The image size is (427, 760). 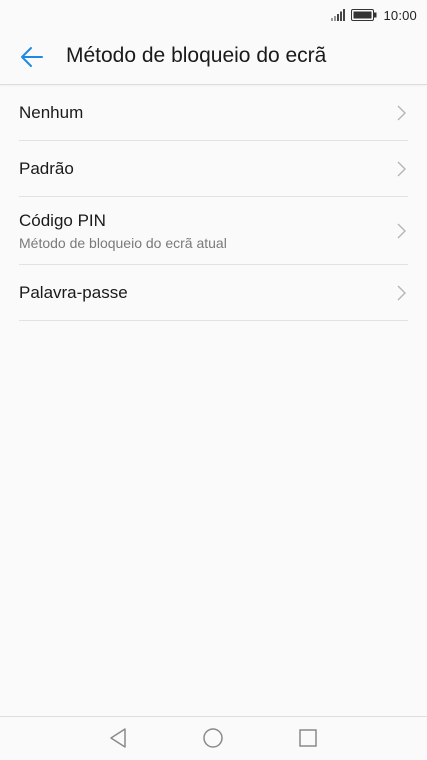 I want to click on back-button, so click(x=32, y=57).